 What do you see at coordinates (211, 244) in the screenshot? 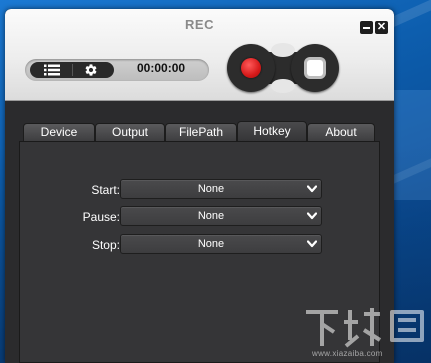
I see `stop-hotkey-value: None` at bounding box center [211, 244].